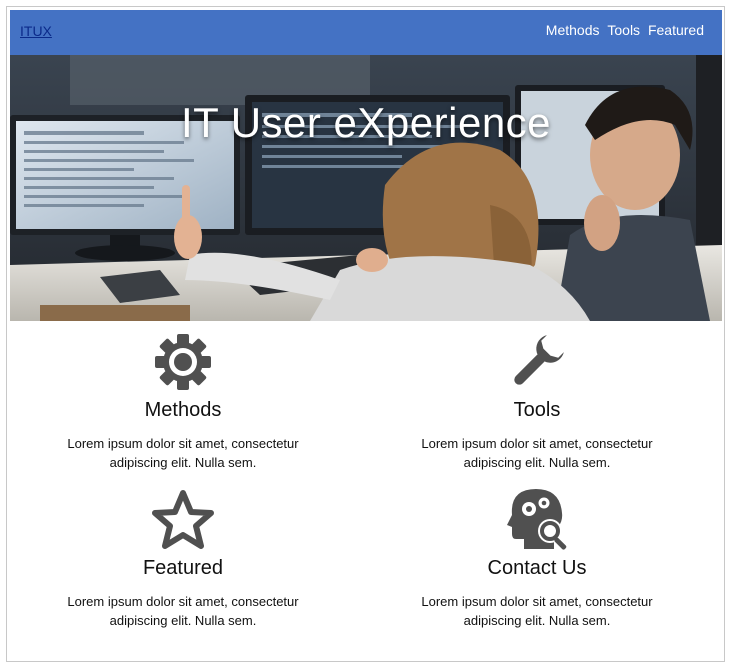  Describe the element at coordinates (183, 519) in the screenshot. I see `star-icon` at that location.